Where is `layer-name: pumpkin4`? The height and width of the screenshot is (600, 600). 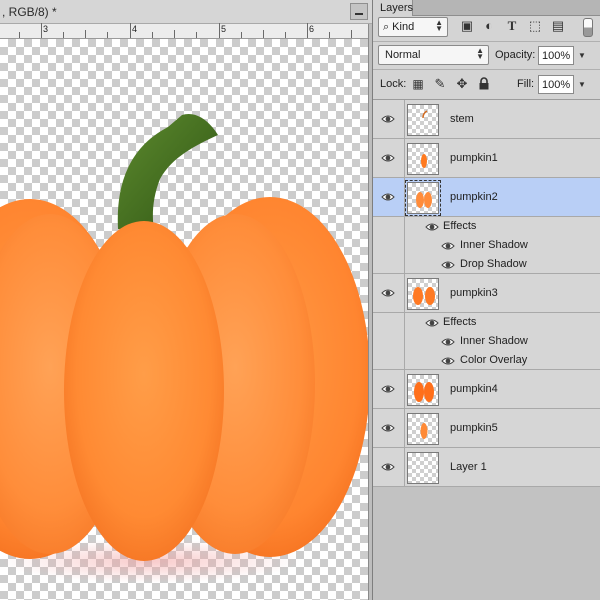 layer-name: pumpkin4 is located at coordinates (474, 389).